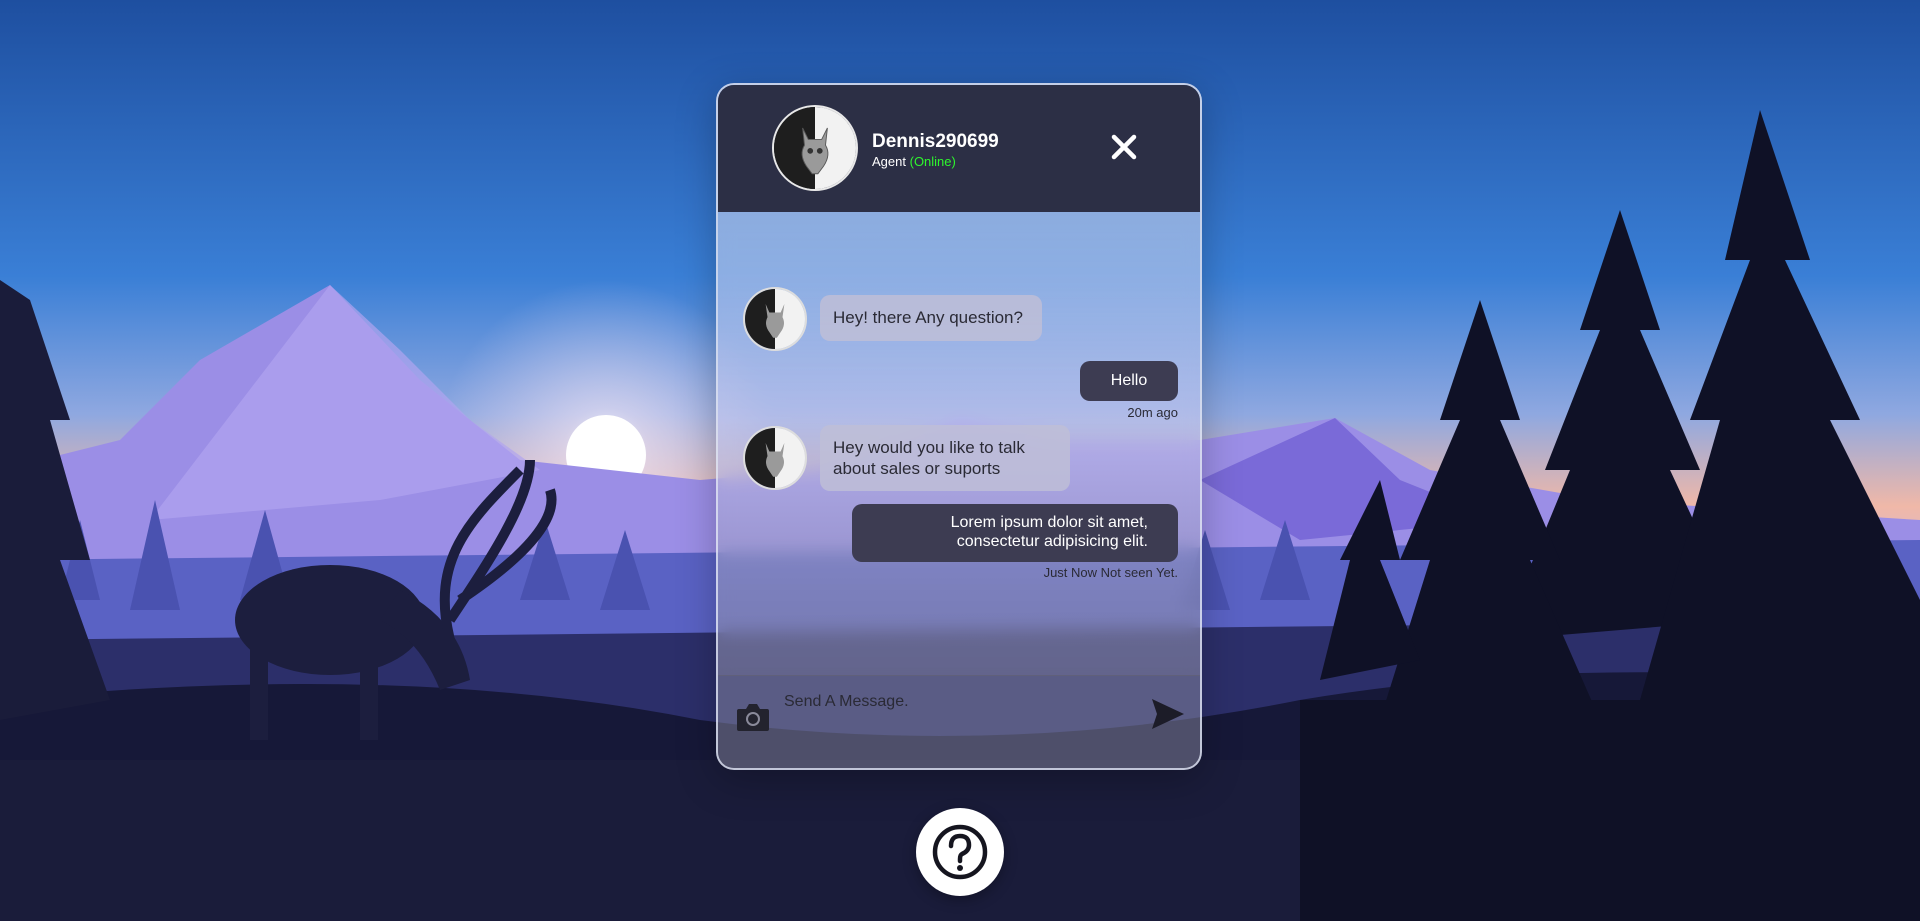  I want to click on send-icon, so click(1168, 714).